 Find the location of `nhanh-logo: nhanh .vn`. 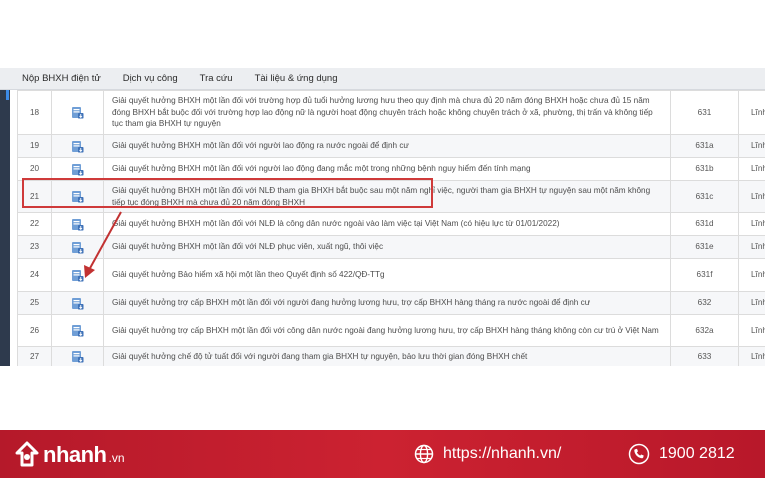

nhanh-logo: nhanh .vn is located at coordinates (68, 455).